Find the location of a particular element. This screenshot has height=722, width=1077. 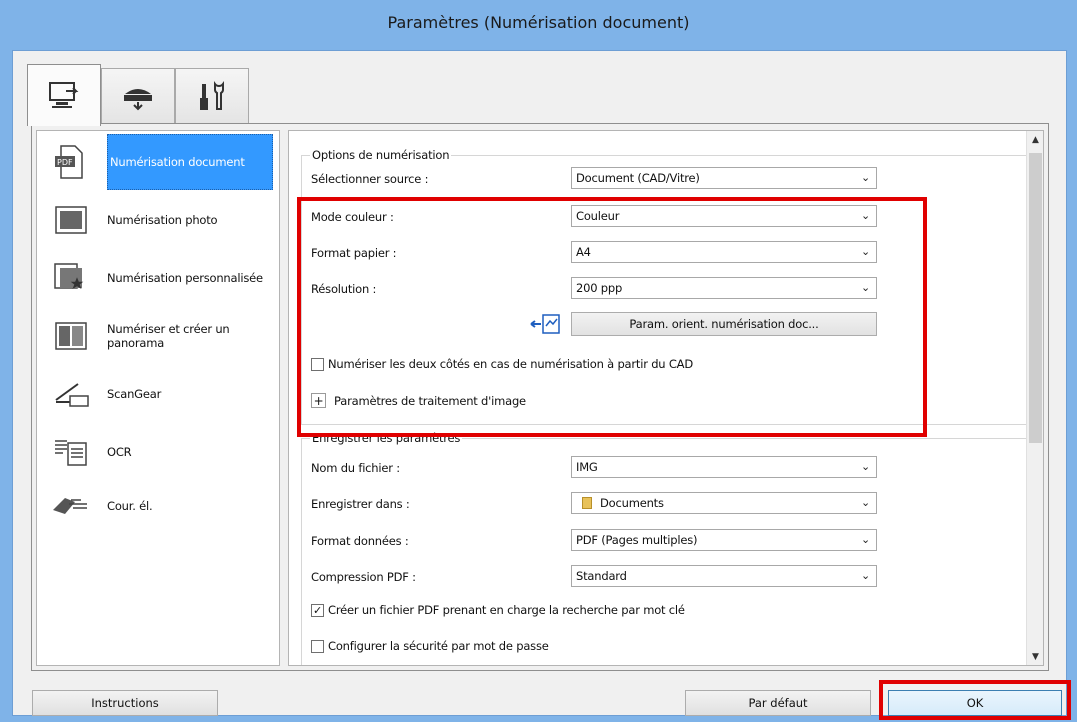

scroll-up-icon: ▲ is located at coordinates (1035, 139).